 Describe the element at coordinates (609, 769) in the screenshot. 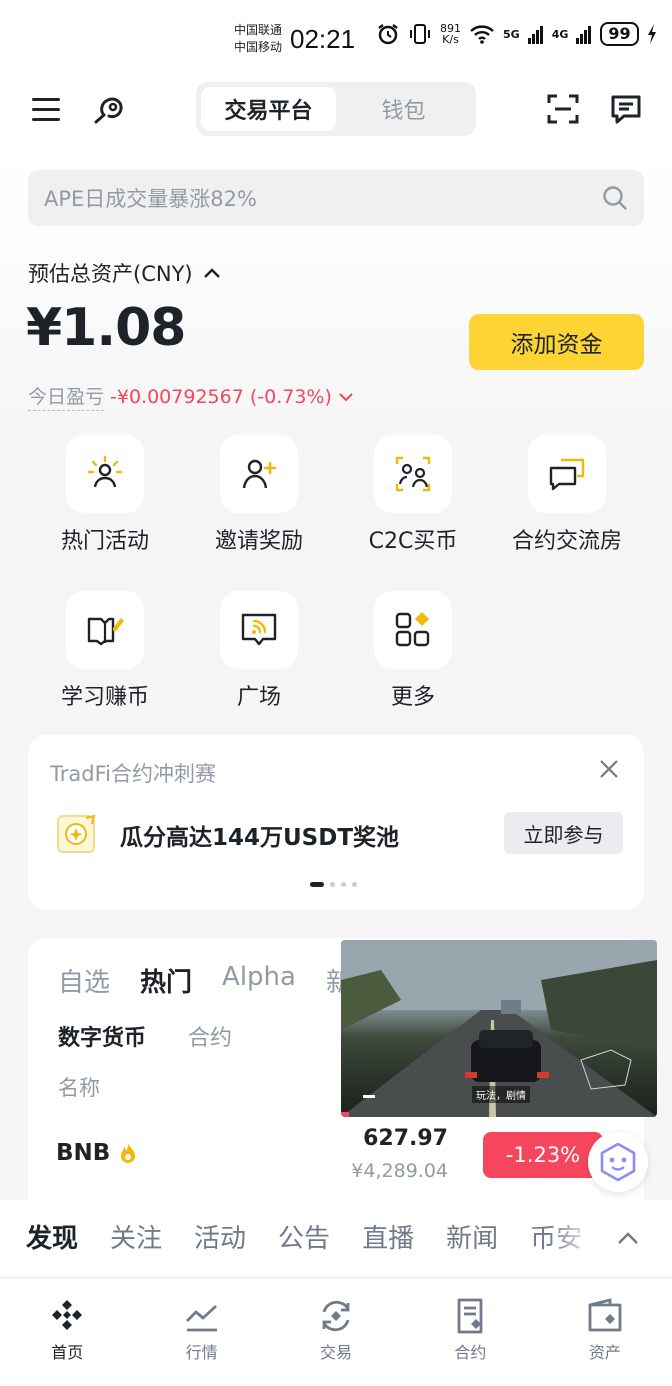

I see `close-icon` at that location.